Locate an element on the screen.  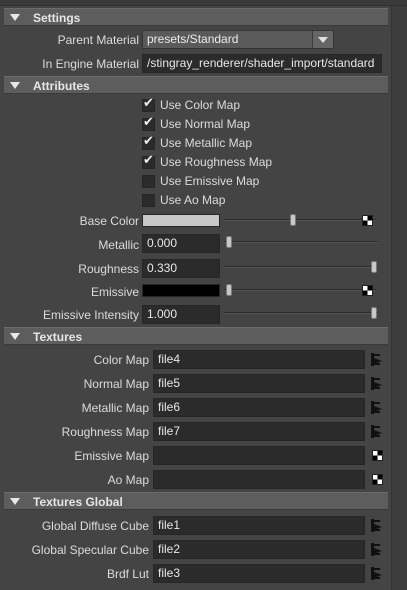
texture-label: Emissive Map is located at coordinates (111, 456).